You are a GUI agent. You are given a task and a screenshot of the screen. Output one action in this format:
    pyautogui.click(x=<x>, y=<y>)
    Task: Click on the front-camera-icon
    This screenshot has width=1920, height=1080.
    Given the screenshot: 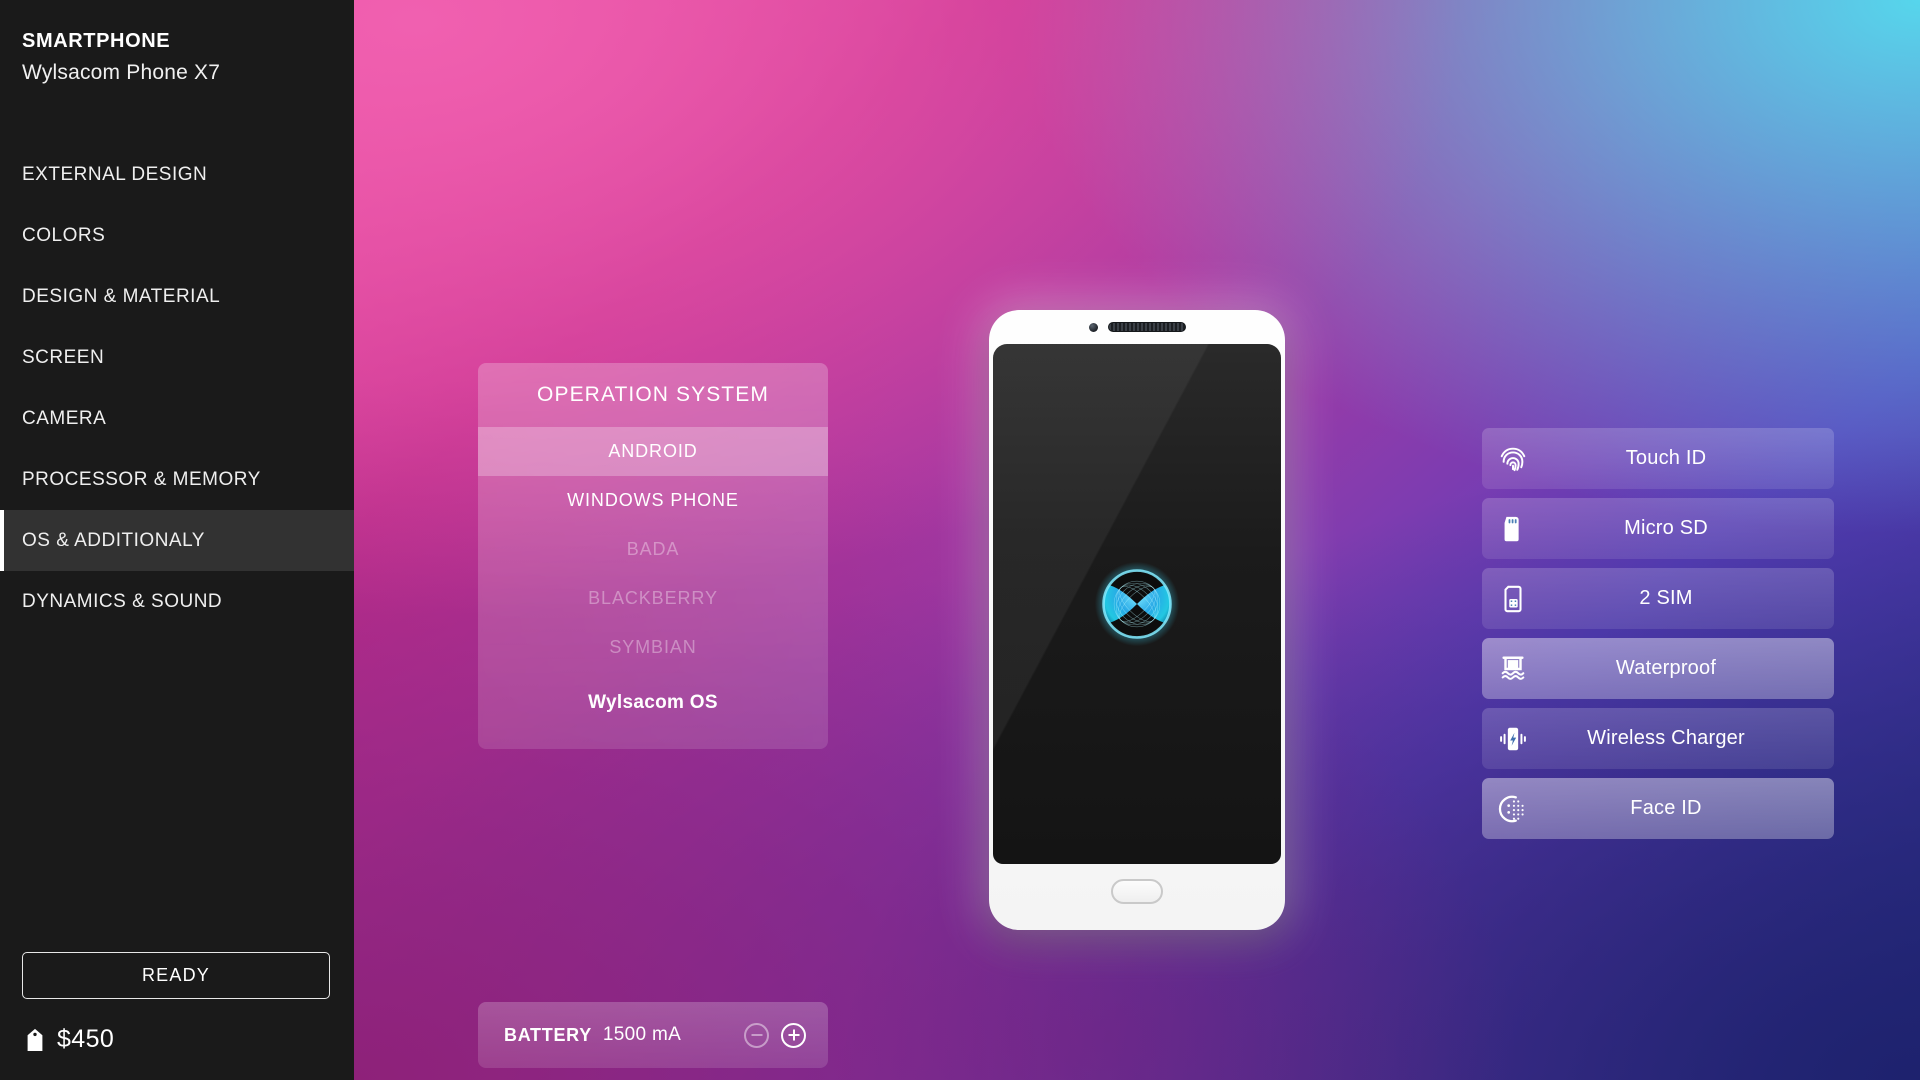 What is the action you would take?
    pyautogui.click(x=1093, y=327)
    